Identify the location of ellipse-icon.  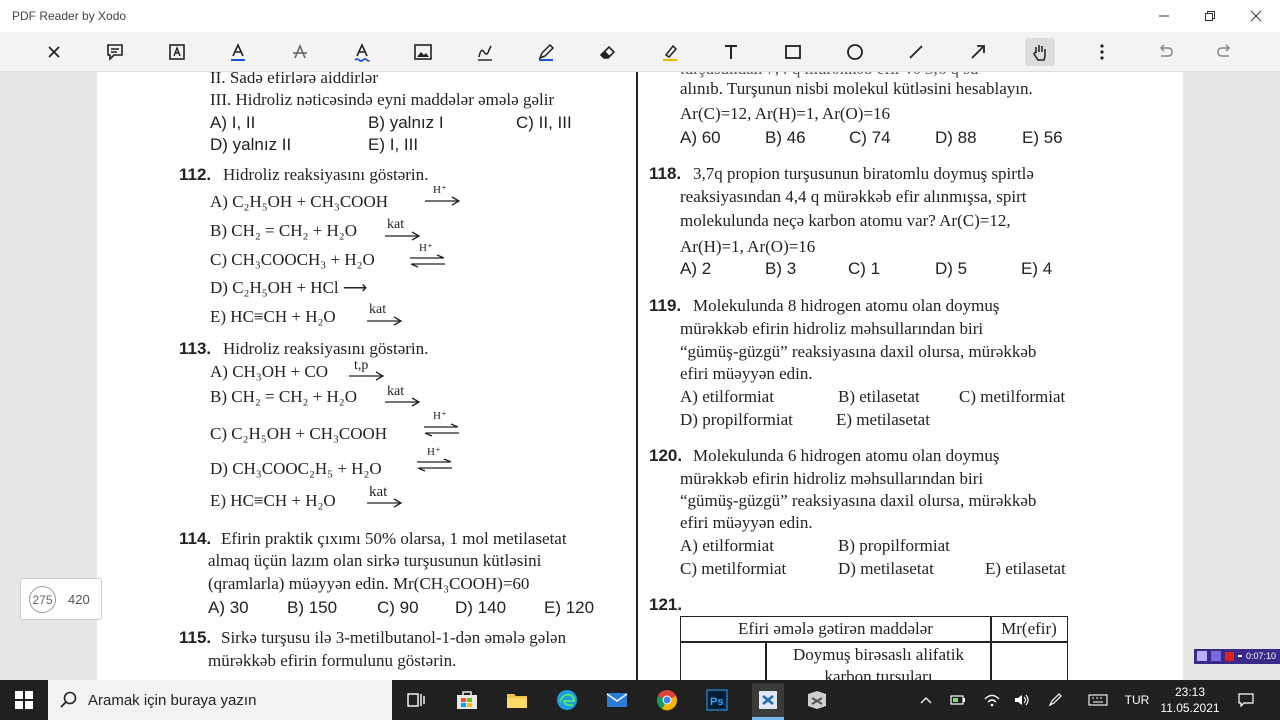
(855, 52).